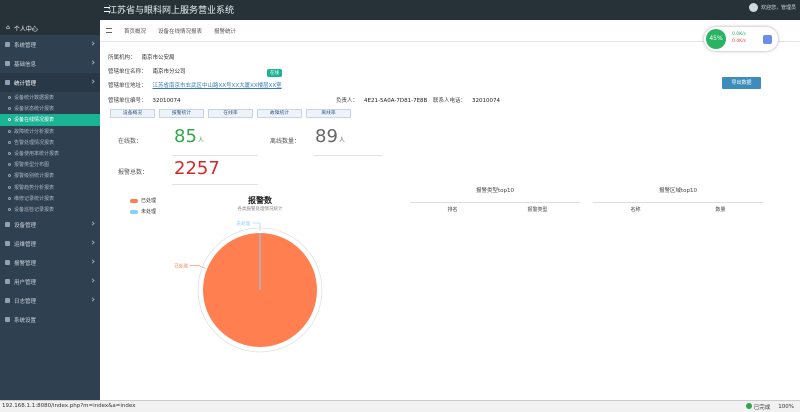  Describe the element at coordinates (185, 136) in the screenshot. I see `online-value: 85` at that location.